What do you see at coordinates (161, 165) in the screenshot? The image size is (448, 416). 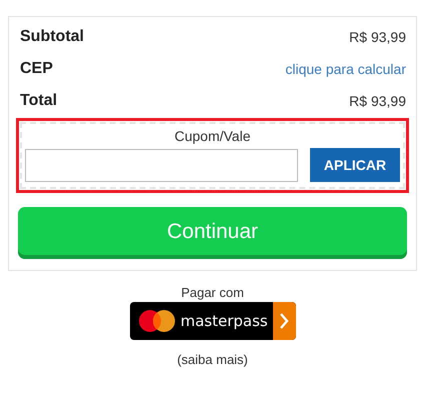 I see `coupon-field` at bounding box center [161, 165].